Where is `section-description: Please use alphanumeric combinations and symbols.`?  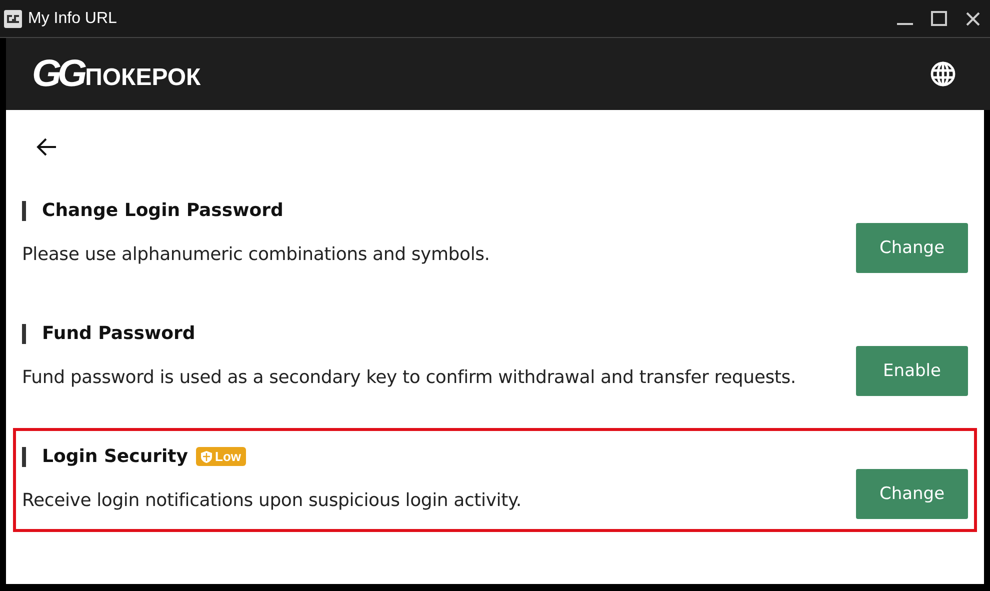 section-description: Please use alphanumeric combinations and symbols. is located at coordinates (256, 254).